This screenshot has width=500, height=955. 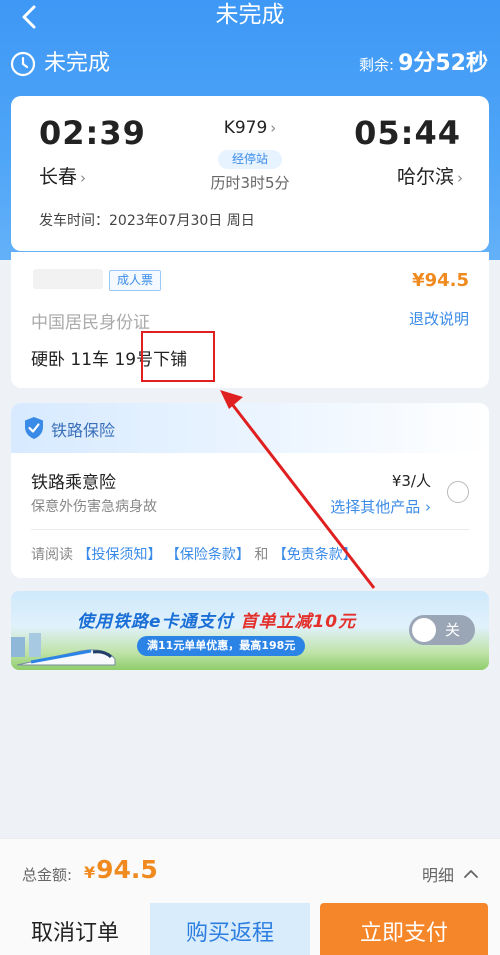 I want to click on toggle-knob, so click(x=424, y=630).